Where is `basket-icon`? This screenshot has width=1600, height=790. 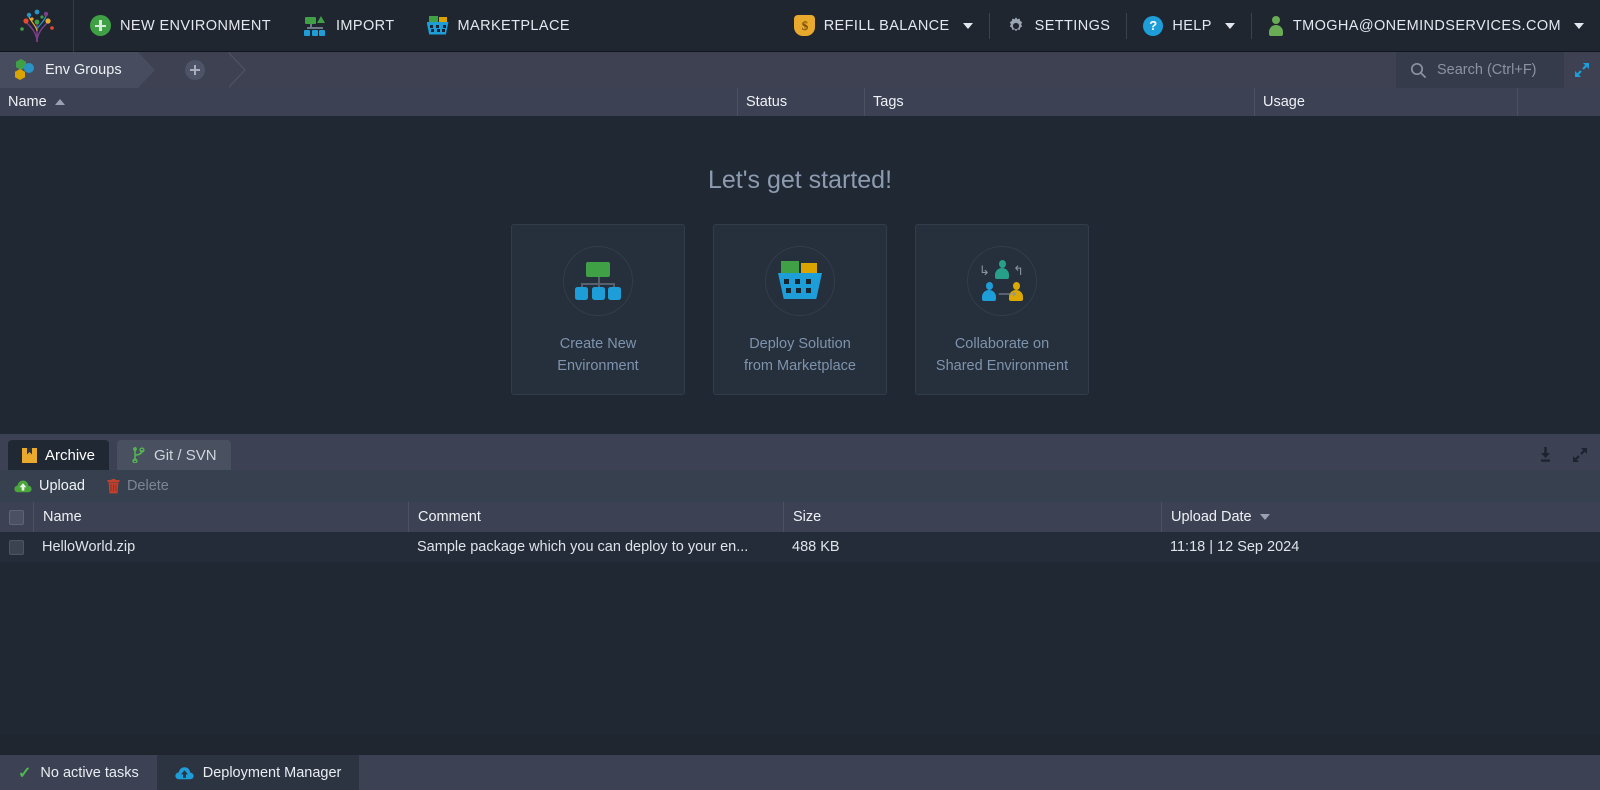 basket-icon is located at coordinates (437, 25).